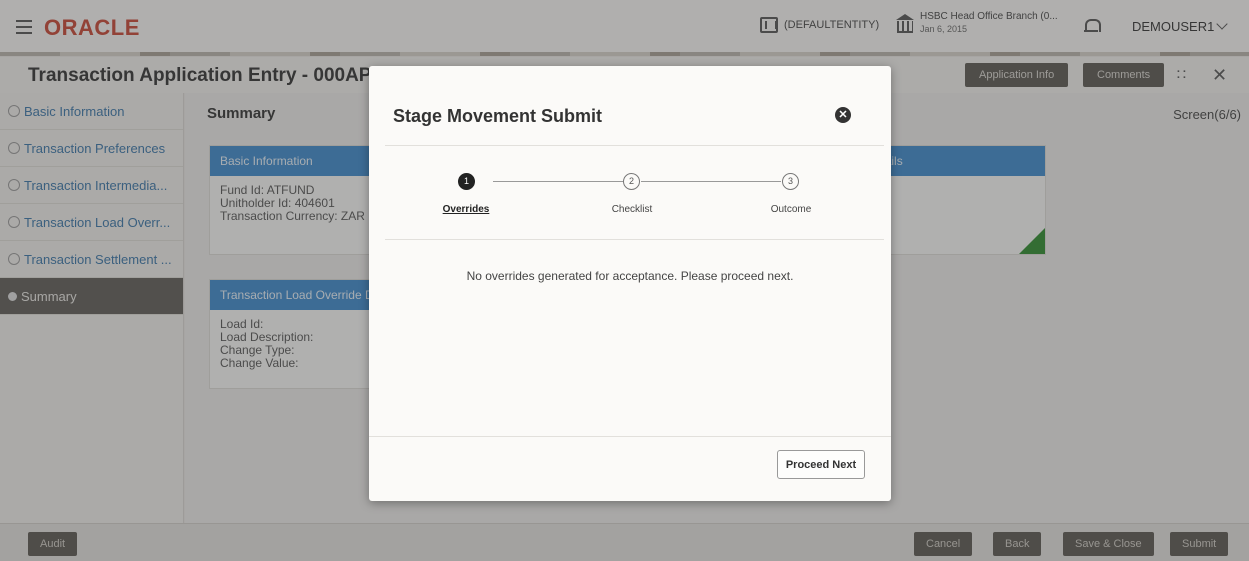 This screenshot has height=561, width=1249. What do you see at coordinates (466, 181) in the screenshot?
I see `step-1-indicator: 1` at bounding box center [466, 181].